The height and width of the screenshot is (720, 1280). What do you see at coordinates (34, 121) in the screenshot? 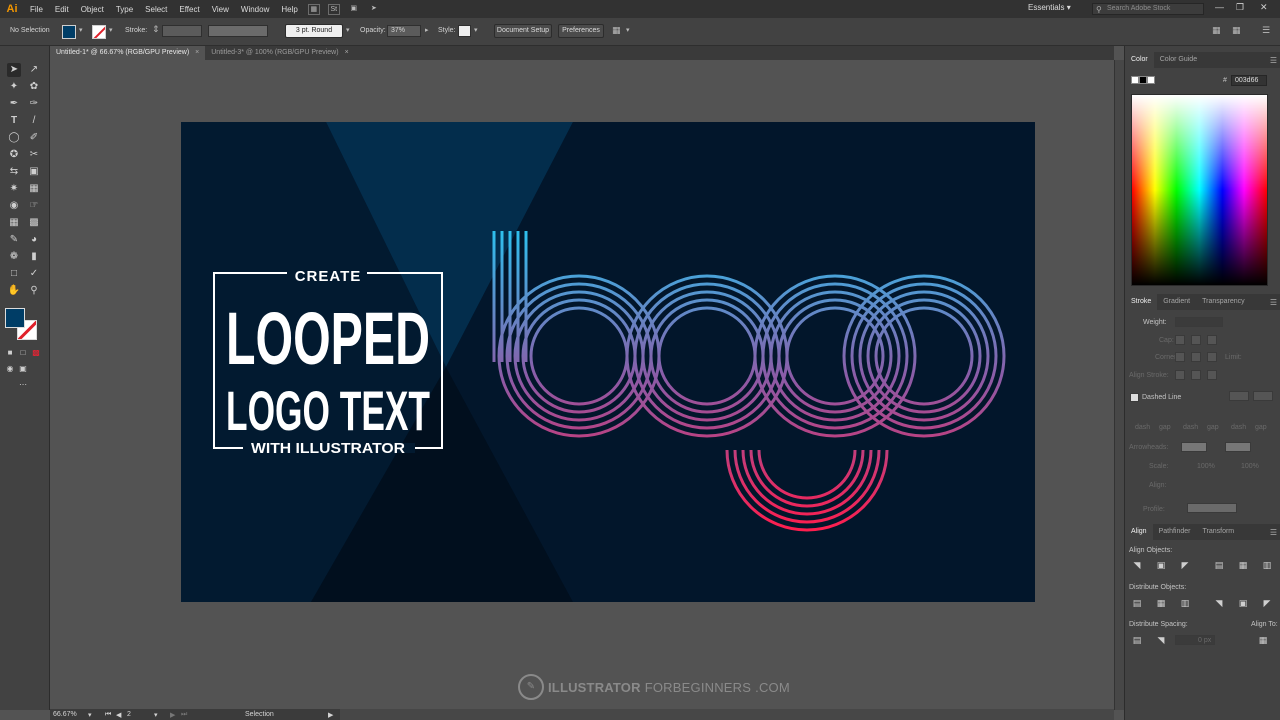
I see `line-tool-icon: /` at bounding box center [34, 121].